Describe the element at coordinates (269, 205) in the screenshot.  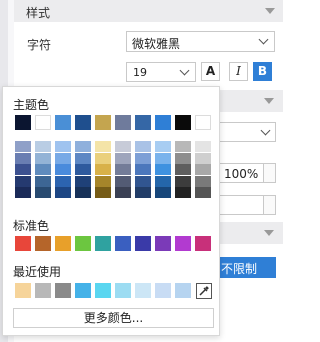
I see `number-spinner` at that location.